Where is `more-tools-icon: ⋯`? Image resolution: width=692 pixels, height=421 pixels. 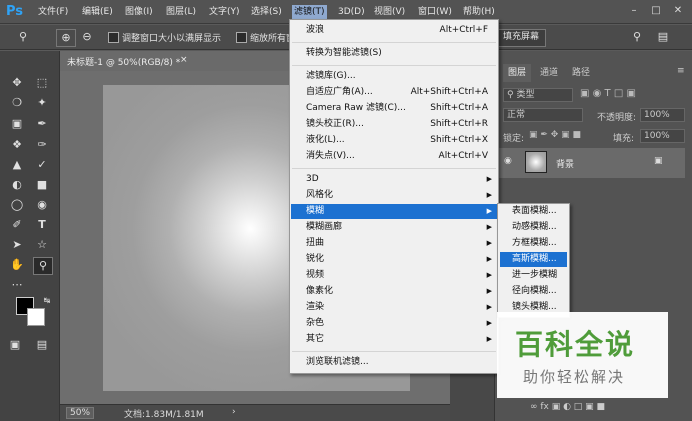
more-tools-icon: ⋯ is located at coordinates (17, 285).